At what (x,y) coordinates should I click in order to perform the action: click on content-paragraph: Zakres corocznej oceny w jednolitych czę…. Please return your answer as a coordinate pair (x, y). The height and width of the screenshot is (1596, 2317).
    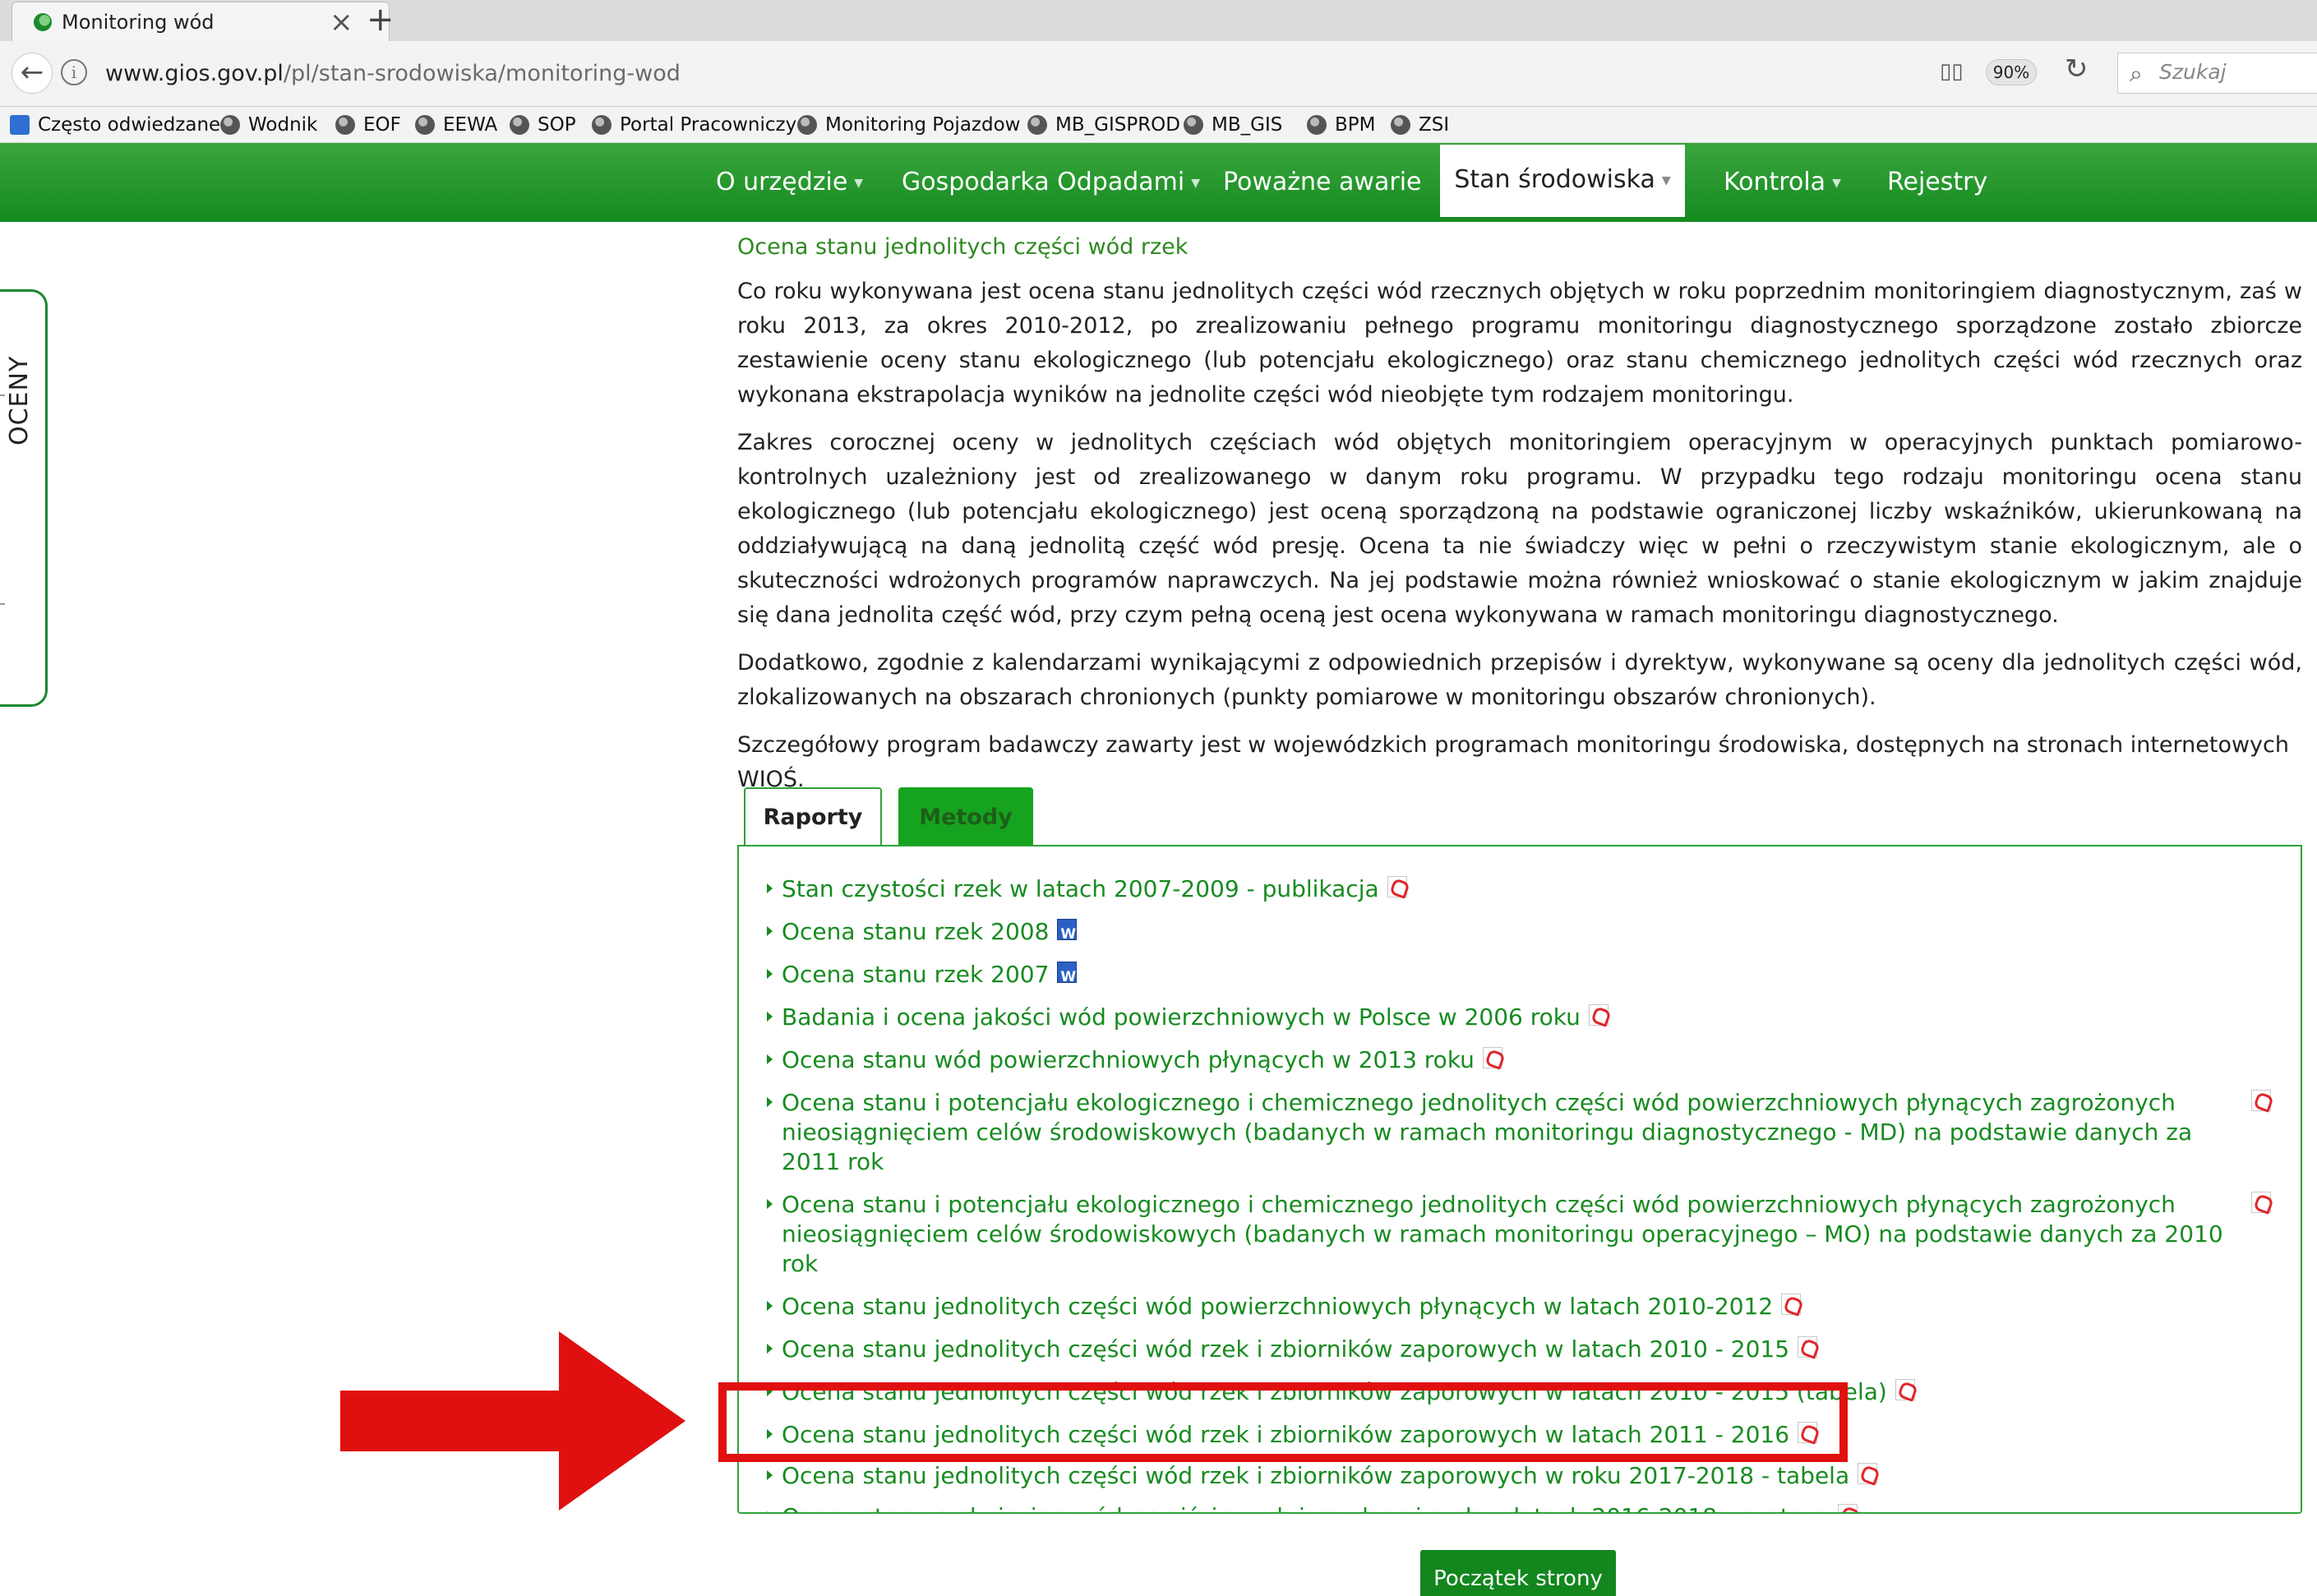
    Looking at the image, I should click on (1519, 529).